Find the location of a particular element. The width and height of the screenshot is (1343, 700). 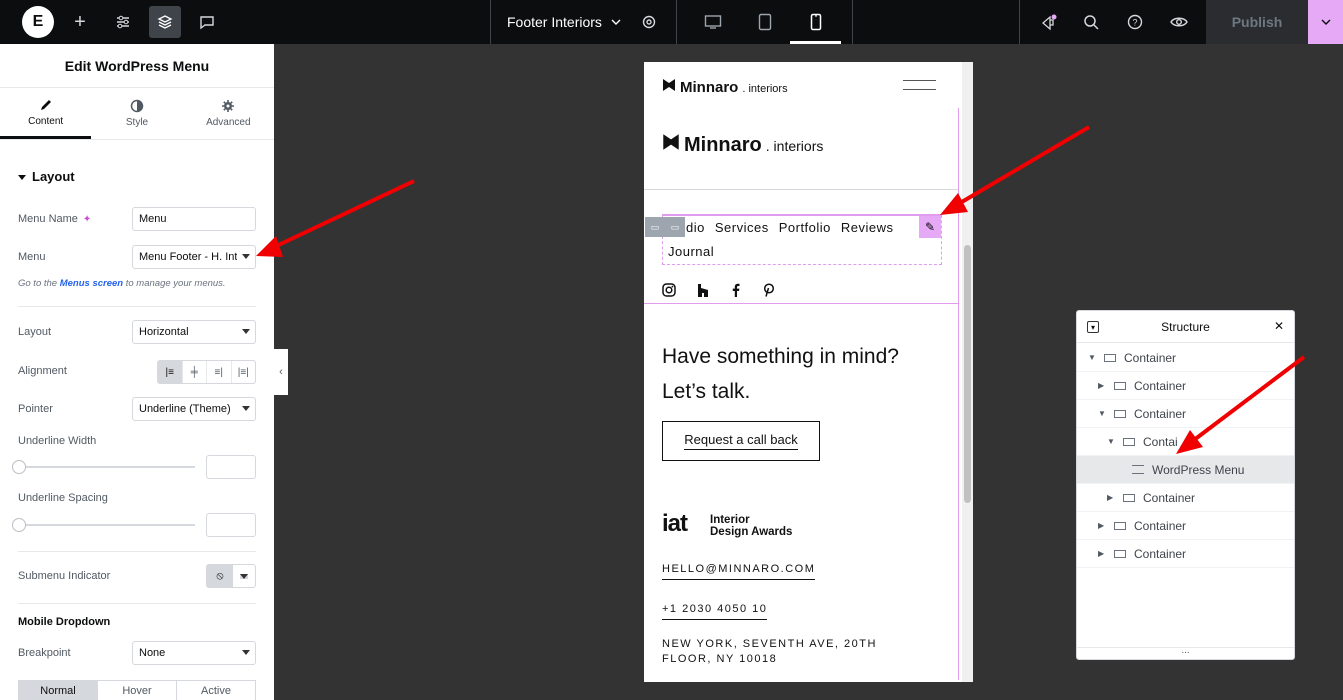

add-icon: + is located at coordinates (80, 22).